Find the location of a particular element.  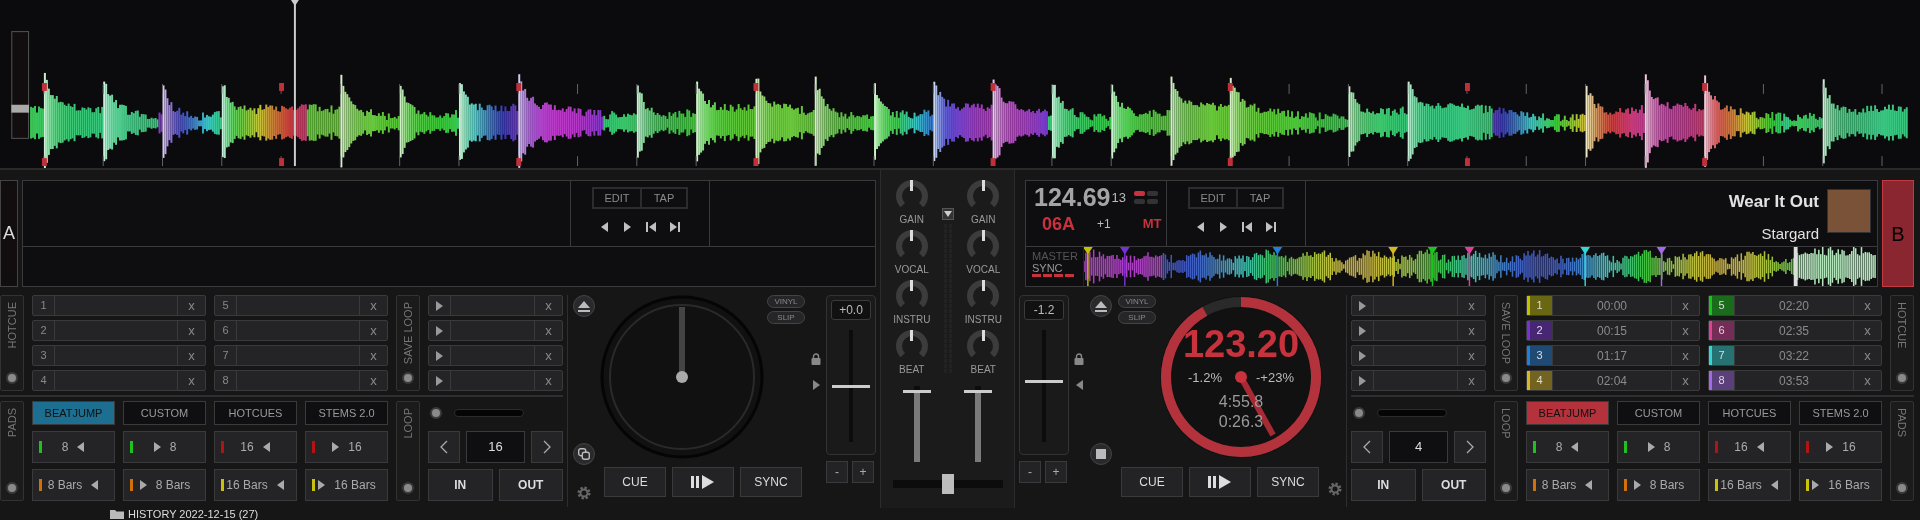

eject-button is located at coordinates (1101, 306).